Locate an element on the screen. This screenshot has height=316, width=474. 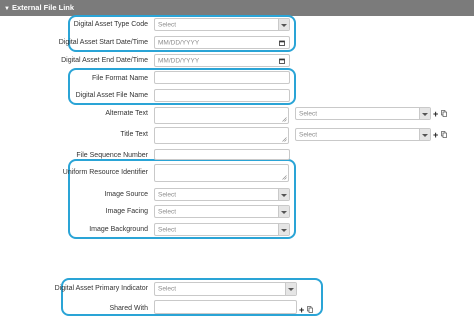
end-date-input: MM/DD/YYYY is located at coordinates (222, 60).